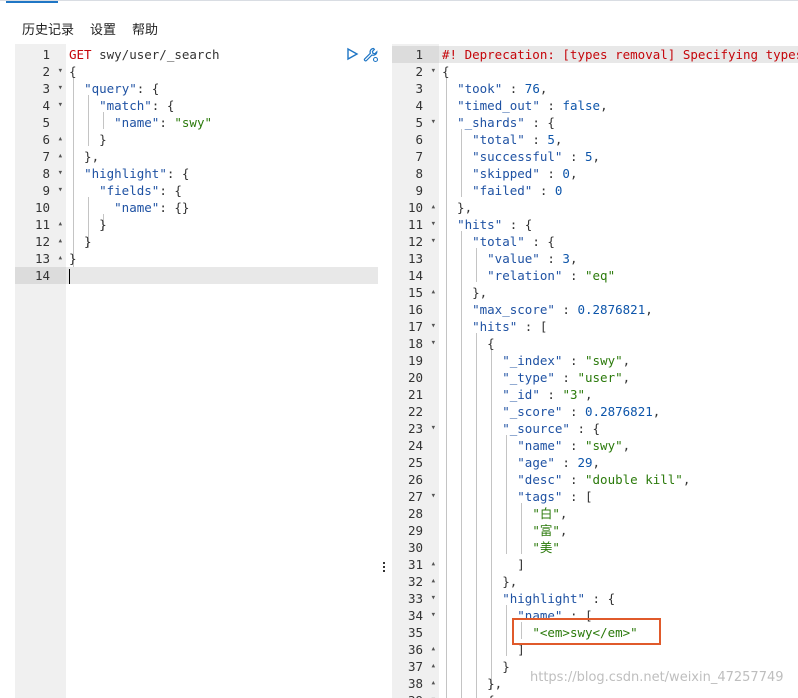  What do you see at coordinates (415, 122) in the screenshot?
I see `response-line-number: 5 ▾` at bounding box center [415, 122].